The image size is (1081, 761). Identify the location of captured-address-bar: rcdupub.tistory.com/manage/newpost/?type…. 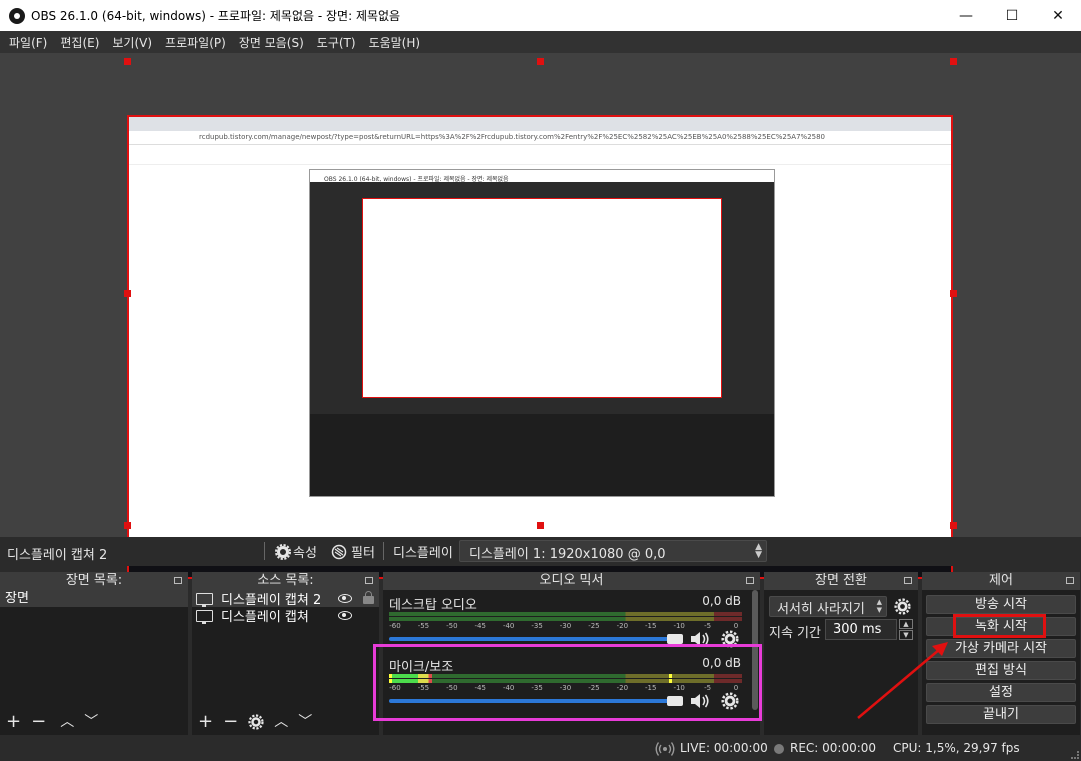
(540, 138).